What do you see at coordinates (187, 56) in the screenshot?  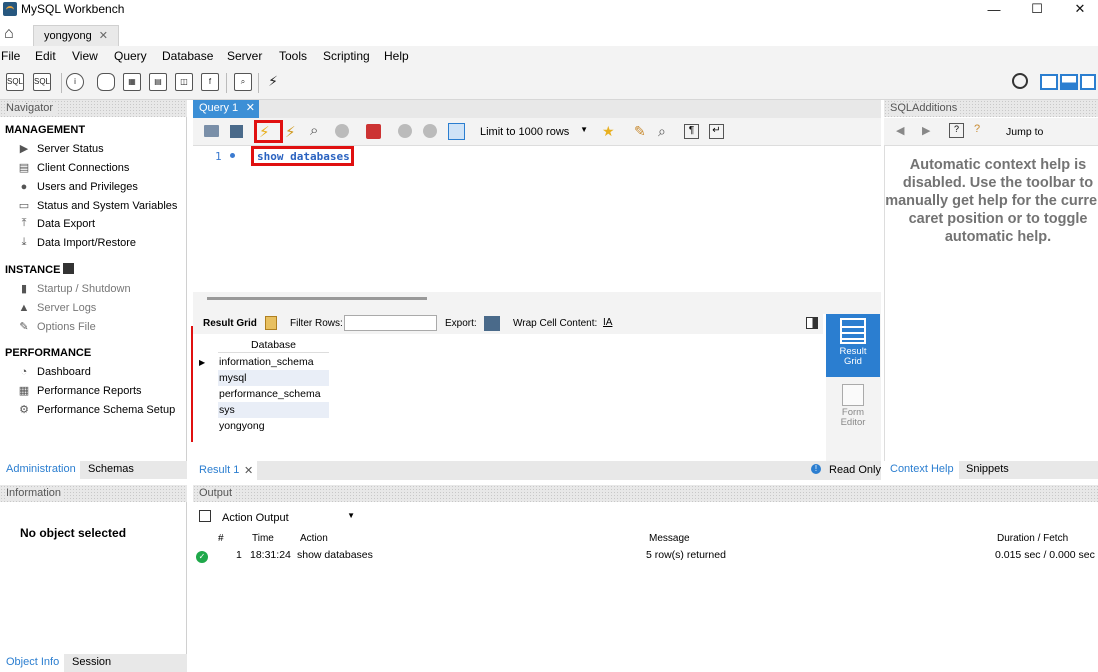 I see `menu-database: Database` at bounding box center [187, 56].